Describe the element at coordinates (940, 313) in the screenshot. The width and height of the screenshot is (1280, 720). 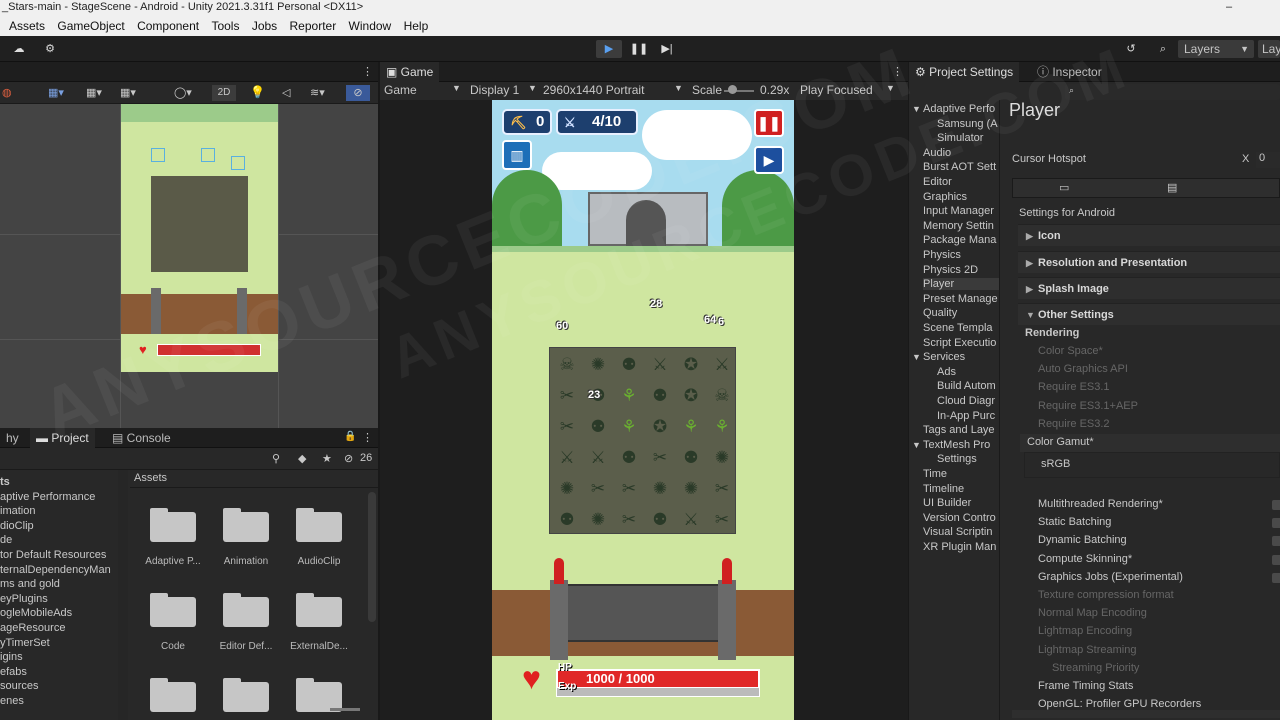
I see `settings-category-item: Quality` at that location.